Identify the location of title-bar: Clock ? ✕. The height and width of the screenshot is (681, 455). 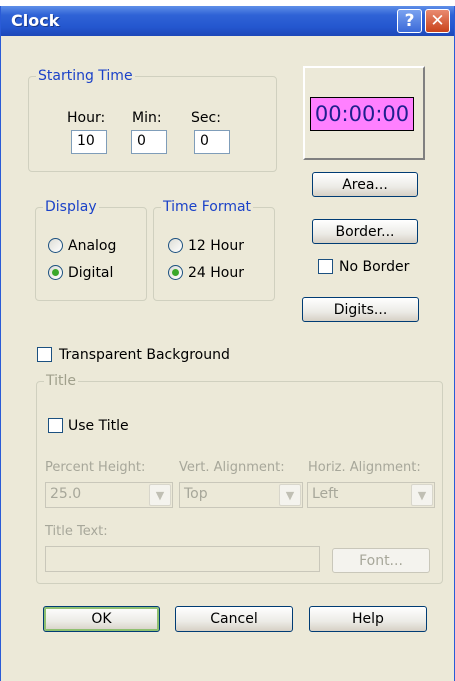
(227, 21).